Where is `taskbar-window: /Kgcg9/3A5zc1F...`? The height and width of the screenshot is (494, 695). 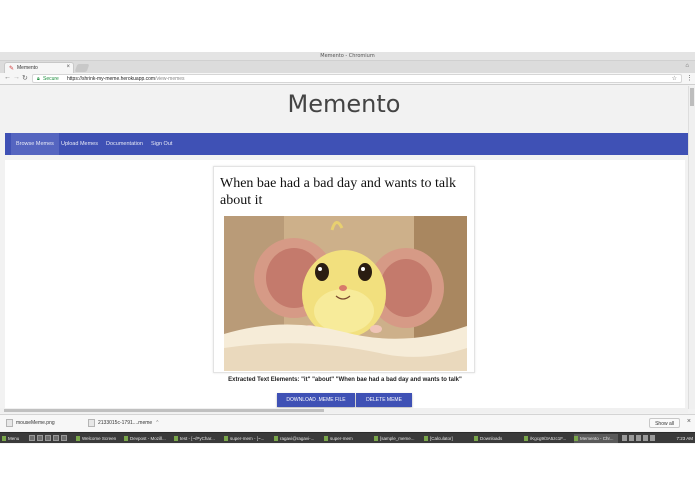 taskbar-window: /Kgcg9/3A5zc1F... is located at coordinates (547, 438).